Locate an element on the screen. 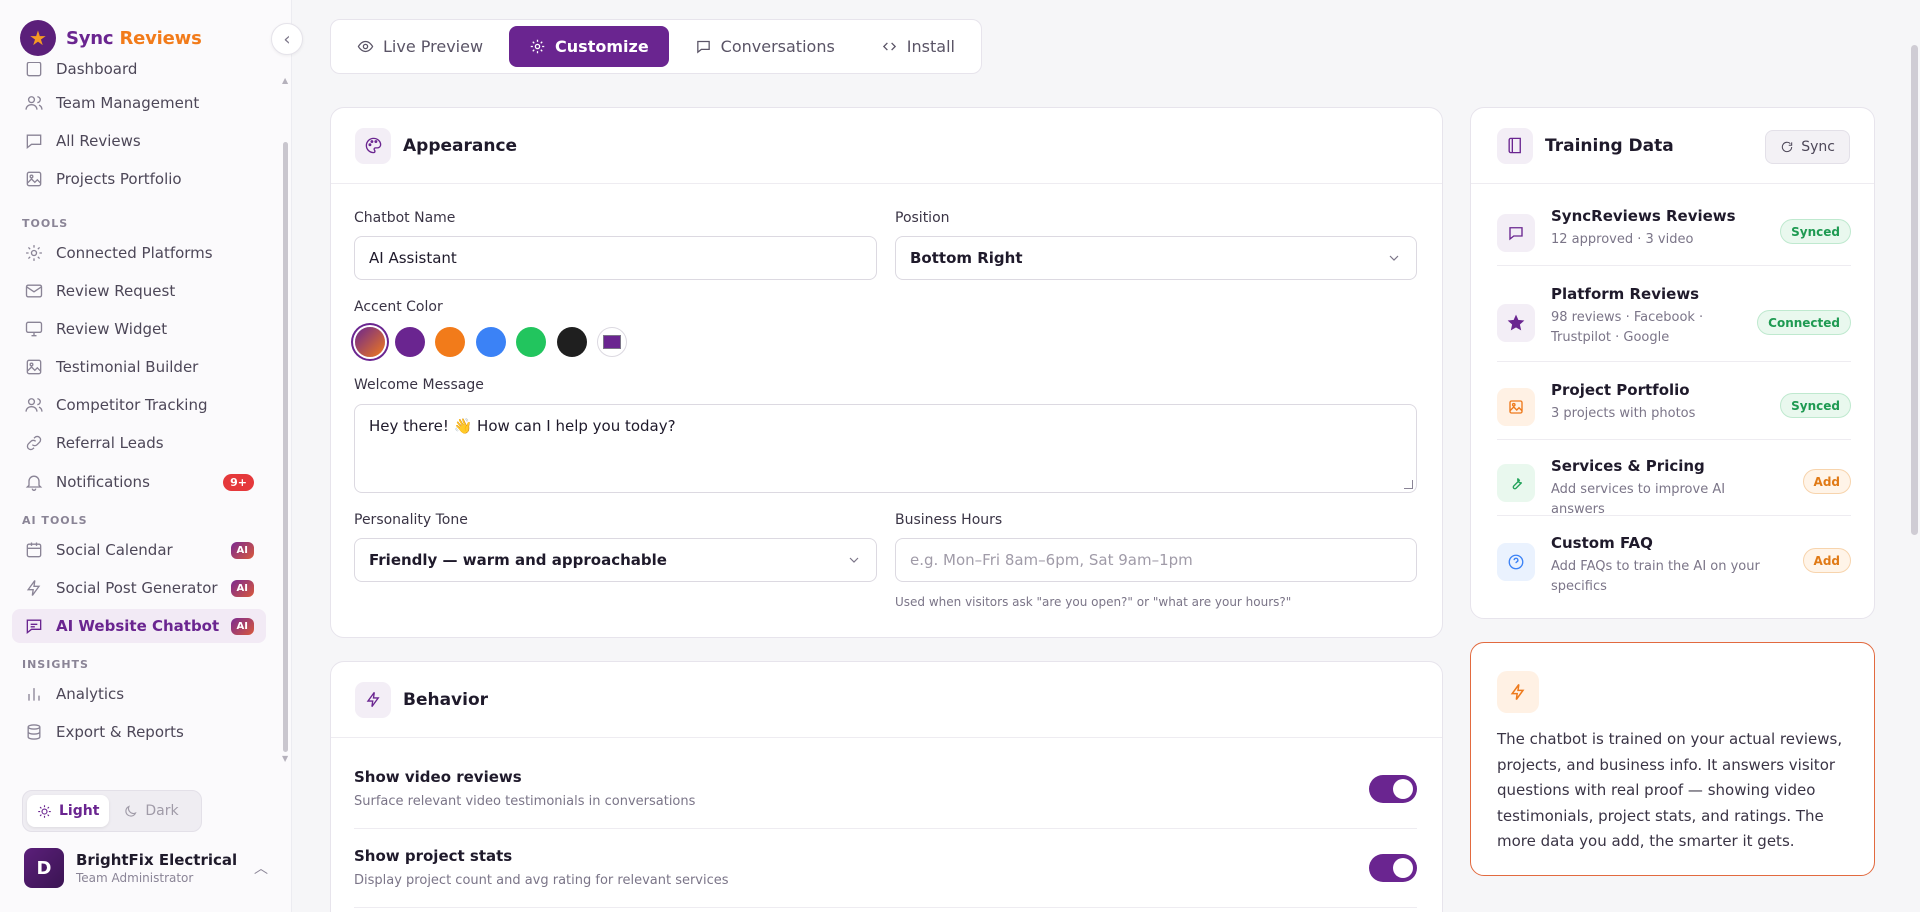  sidebar-item-label: Dashboard is located at coordinates (97, 70).